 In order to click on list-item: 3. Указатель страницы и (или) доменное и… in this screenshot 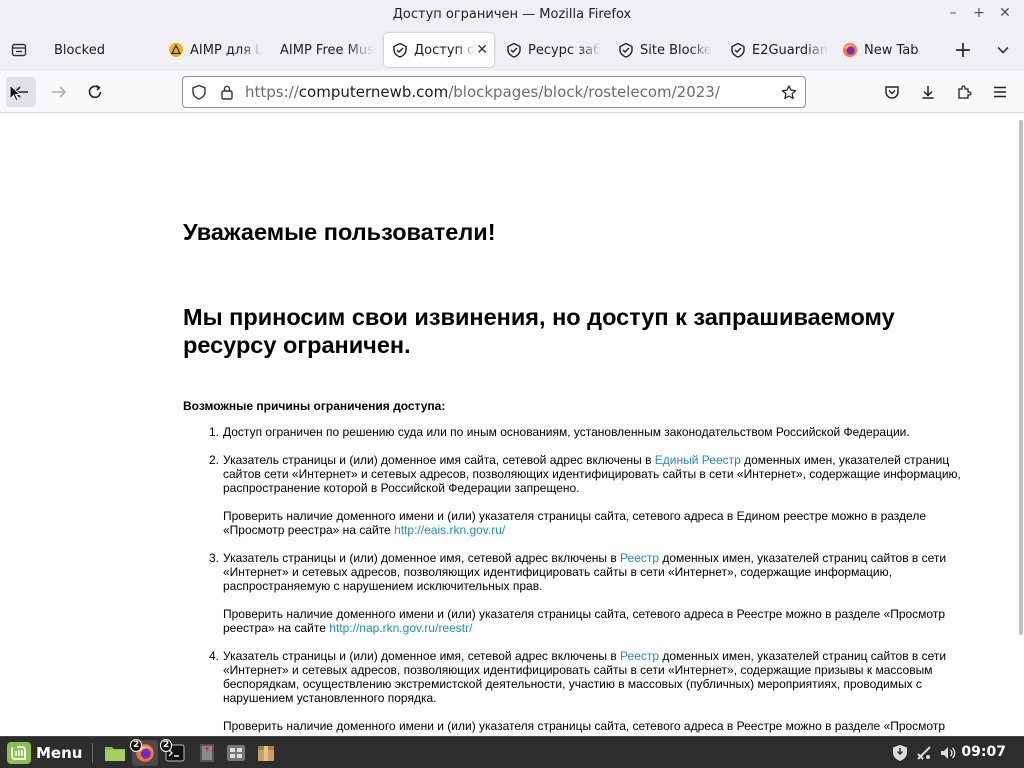, I will do `click(575, 593)`.